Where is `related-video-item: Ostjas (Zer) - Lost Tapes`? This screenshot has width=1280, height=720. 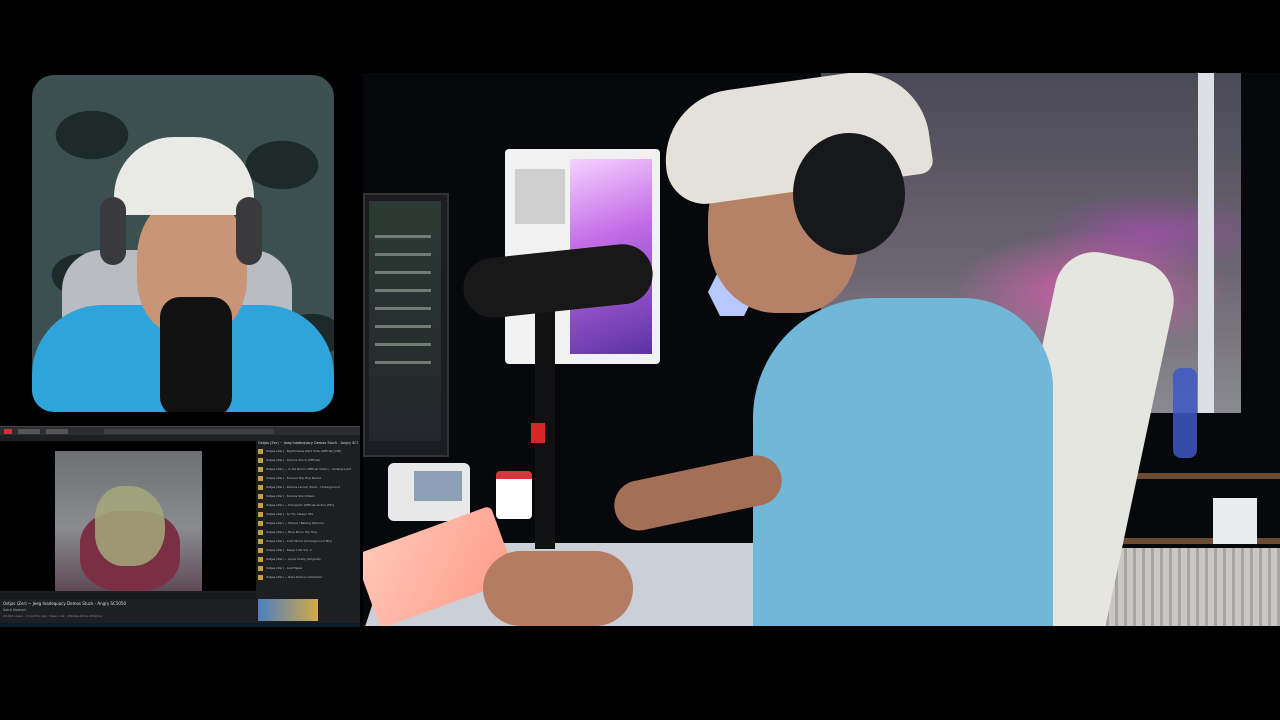
related-video-item: Ostjas (Zer) - Lost Tapes is located at coordinates (308, 569).